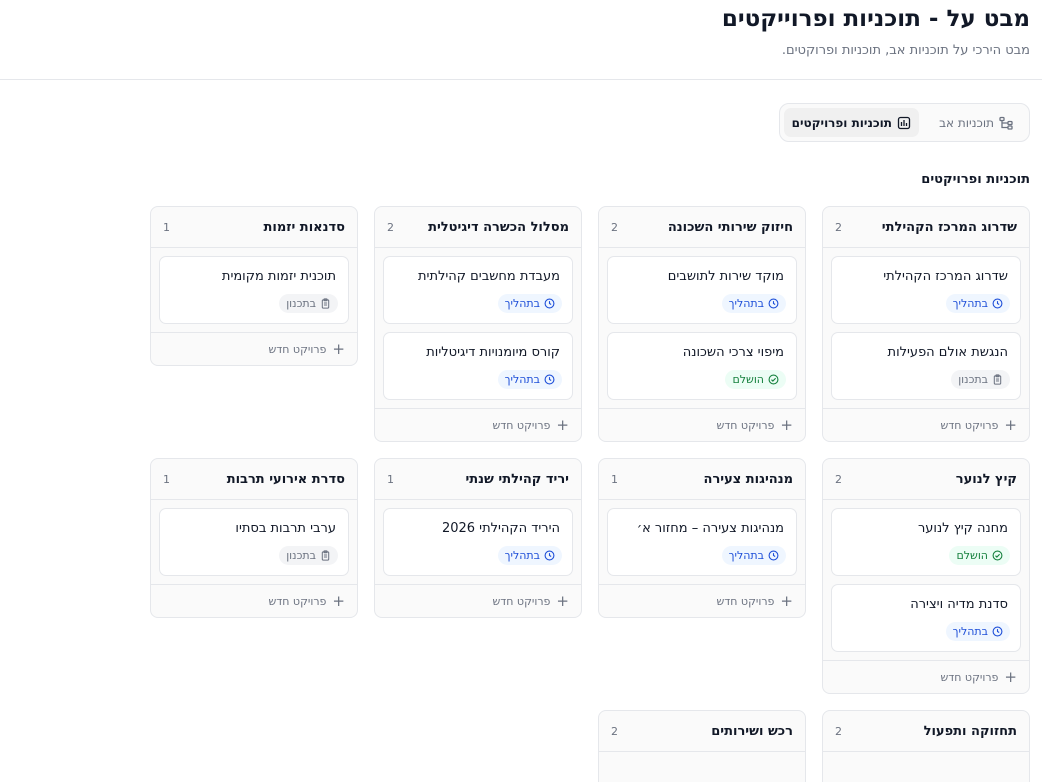 This screenshot has height=782, width=1042. Describe the element at coordinates (702, 227) in the screenshot. I see `program-card-header: חיזוק שירותי השכונה 2` at that location.